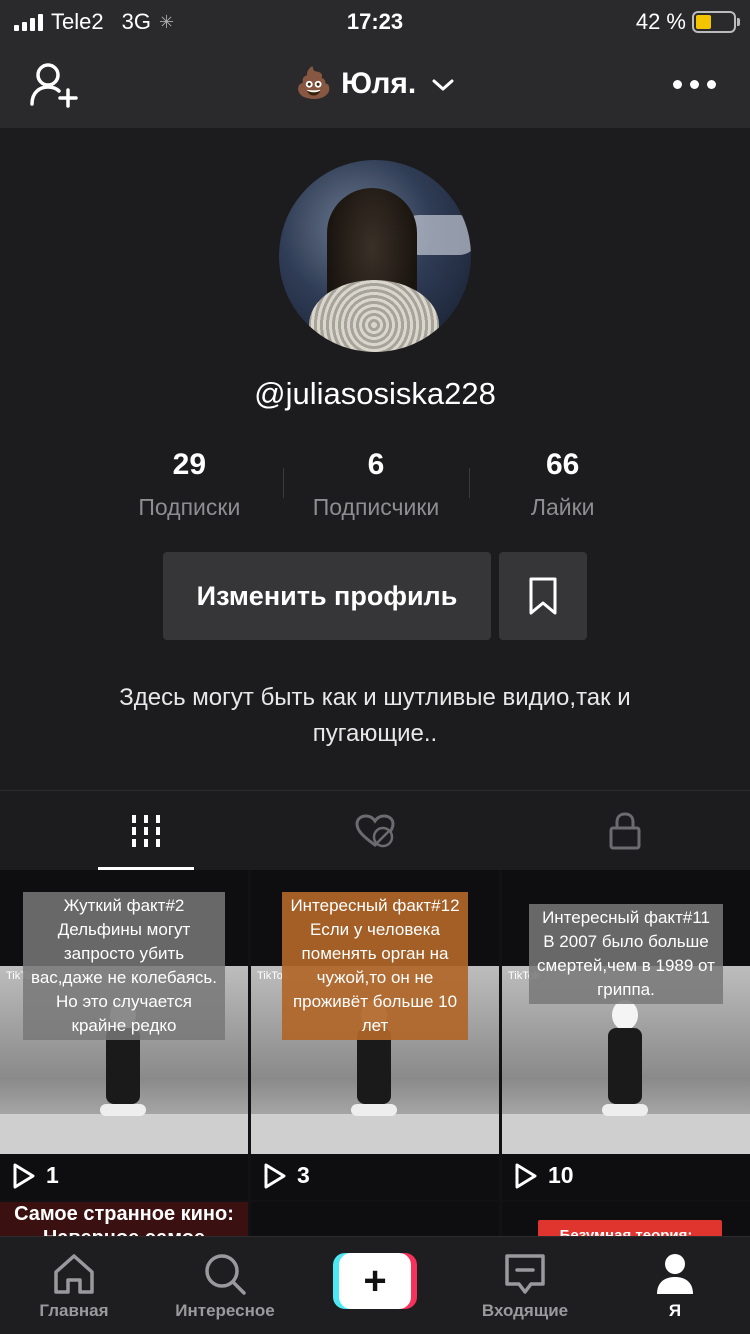 The height and width of the screenshot is (1334, 750). I want to click on play-count-value: 10, so click(561, 1175).